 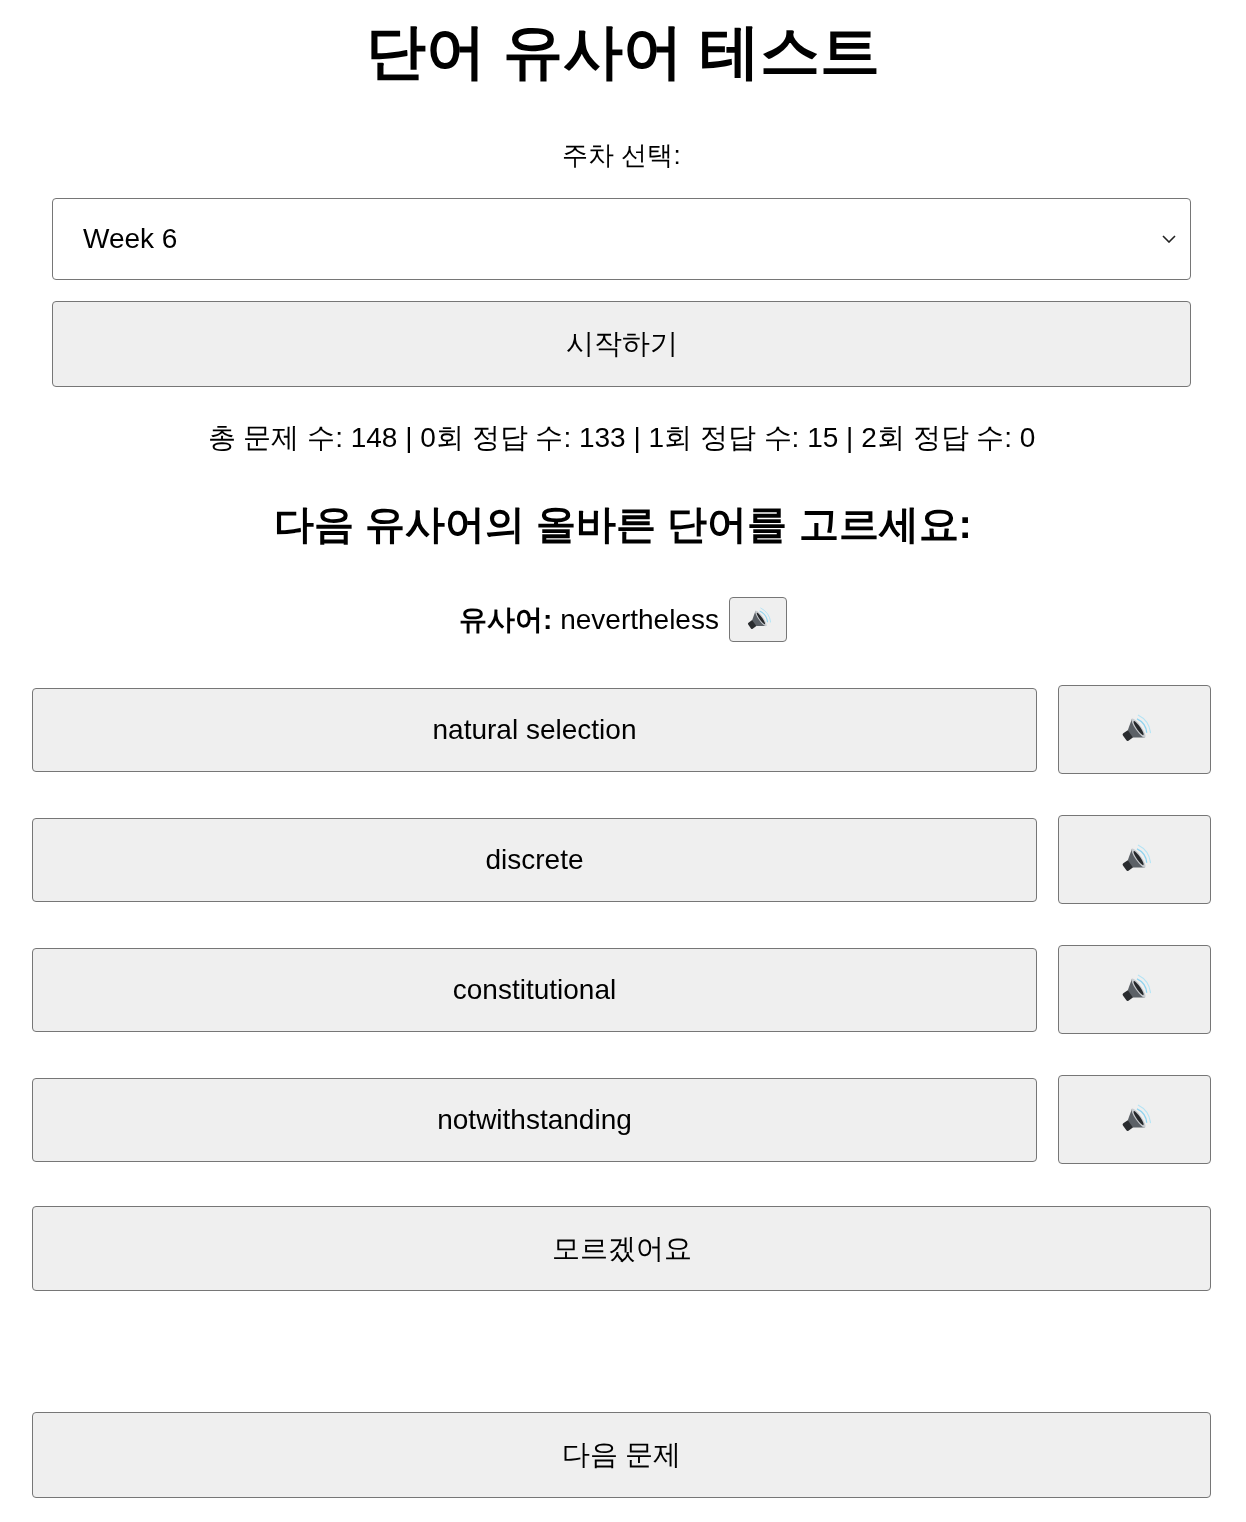 I want to click on dont-know-button: 모르겠어요, so click(x=621, y=1248).